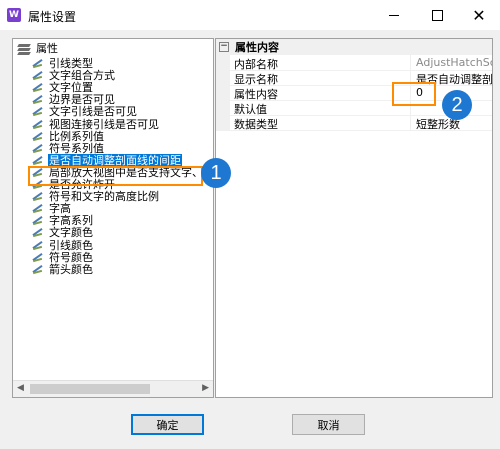  I want to click on scroll-left-icon: ◀, so click(20, 388).